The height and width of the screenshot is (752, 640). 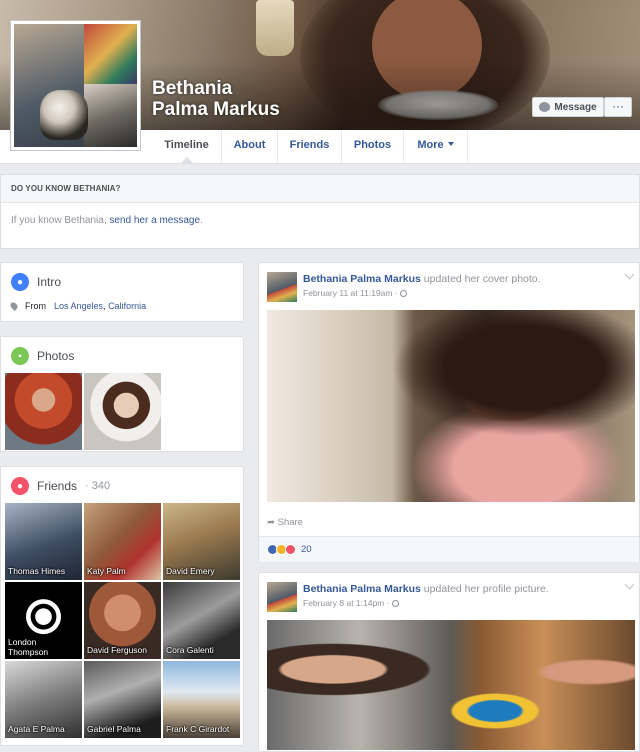 What do you see at coordinates (201, 699) in the screenshot?
I see `friend-tile: Frank C Girardot` at bounding box center [201, 699].